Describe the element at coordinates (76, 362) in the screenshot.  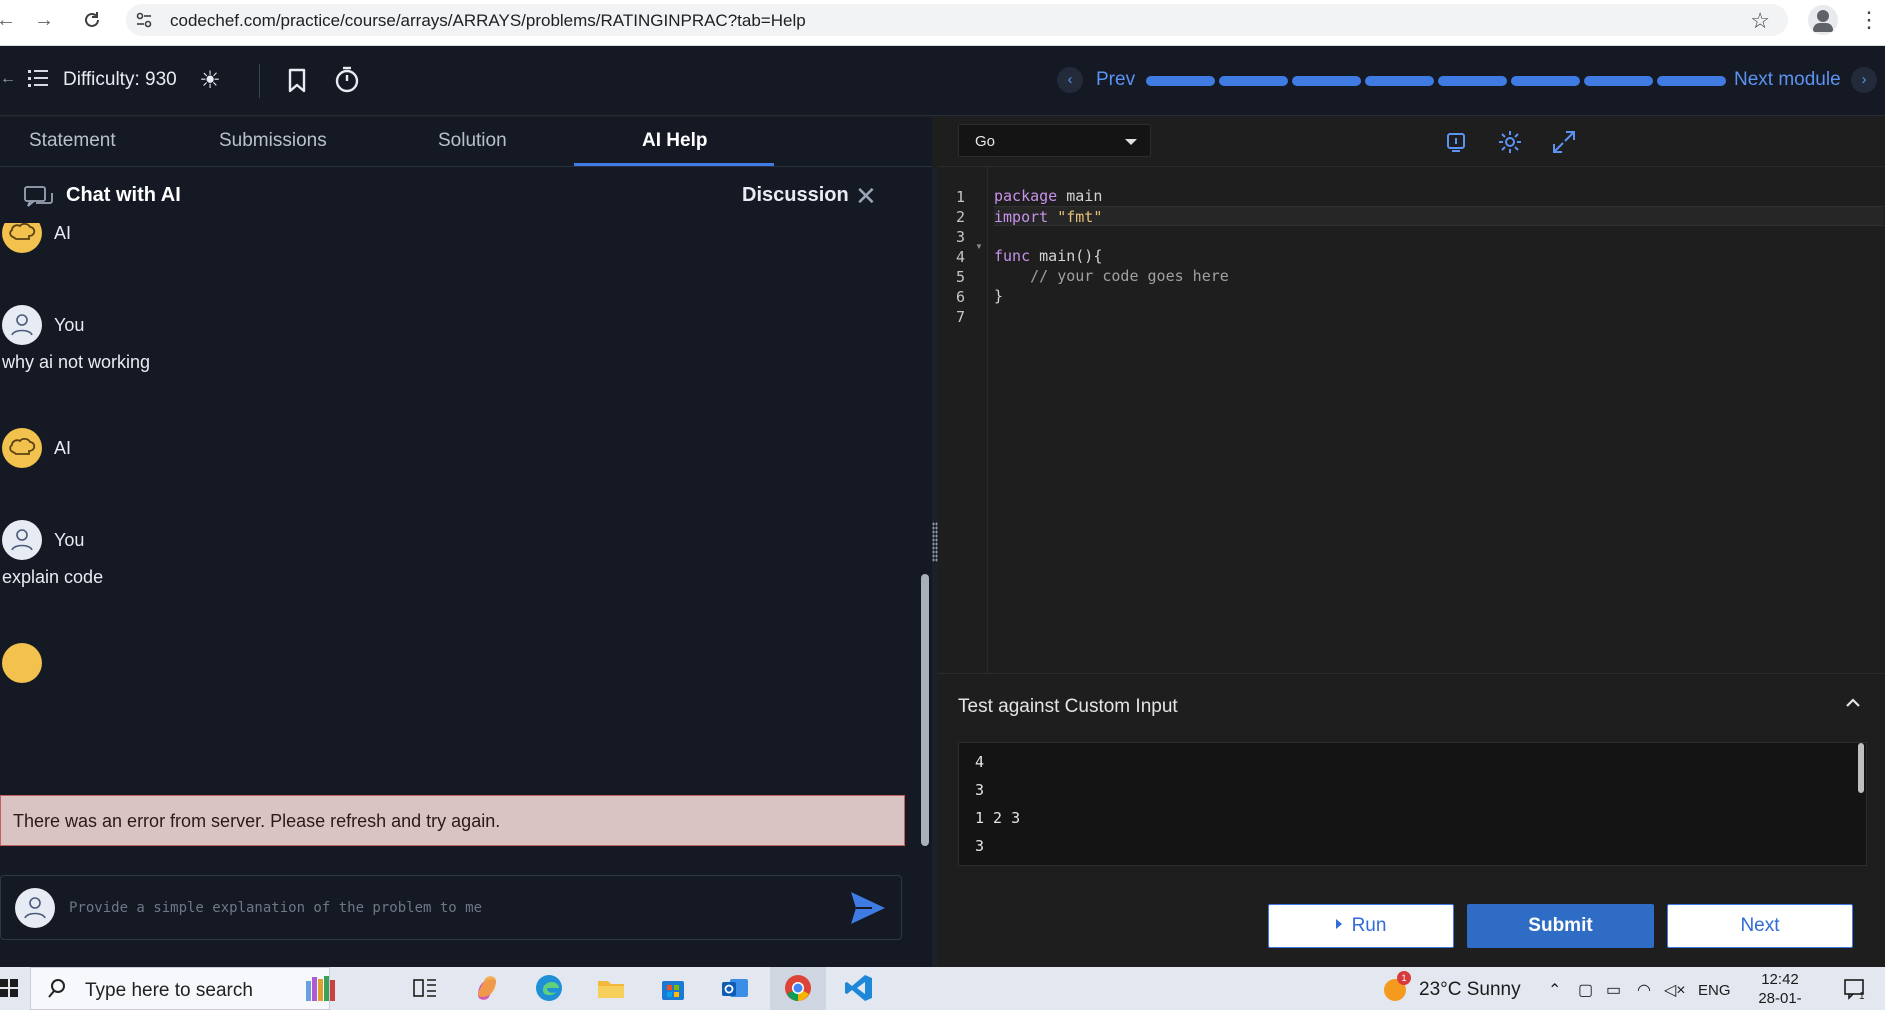
I see `message-text: why ai not working` at that location.